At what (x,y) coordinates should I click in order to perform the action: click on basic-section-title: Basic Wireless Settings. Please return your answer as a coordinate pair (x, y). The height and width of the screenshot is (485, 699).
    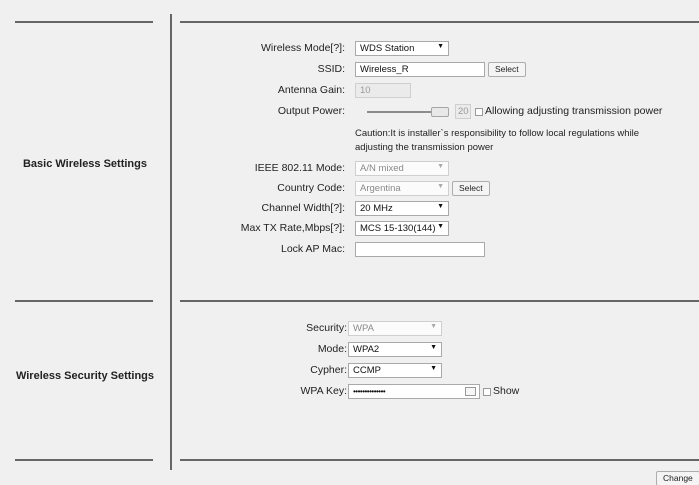
    Looking at the image, I should click on (84, 164).